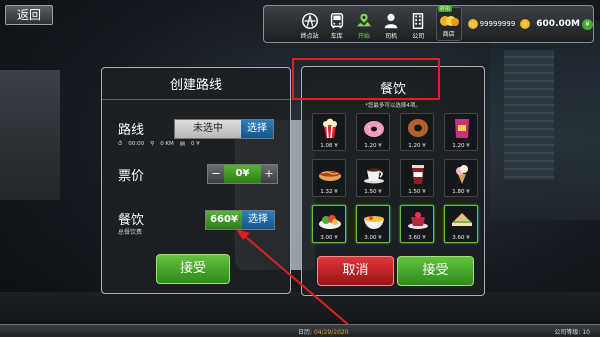  I want to click on nav-start: 开始, so click(363, 24).